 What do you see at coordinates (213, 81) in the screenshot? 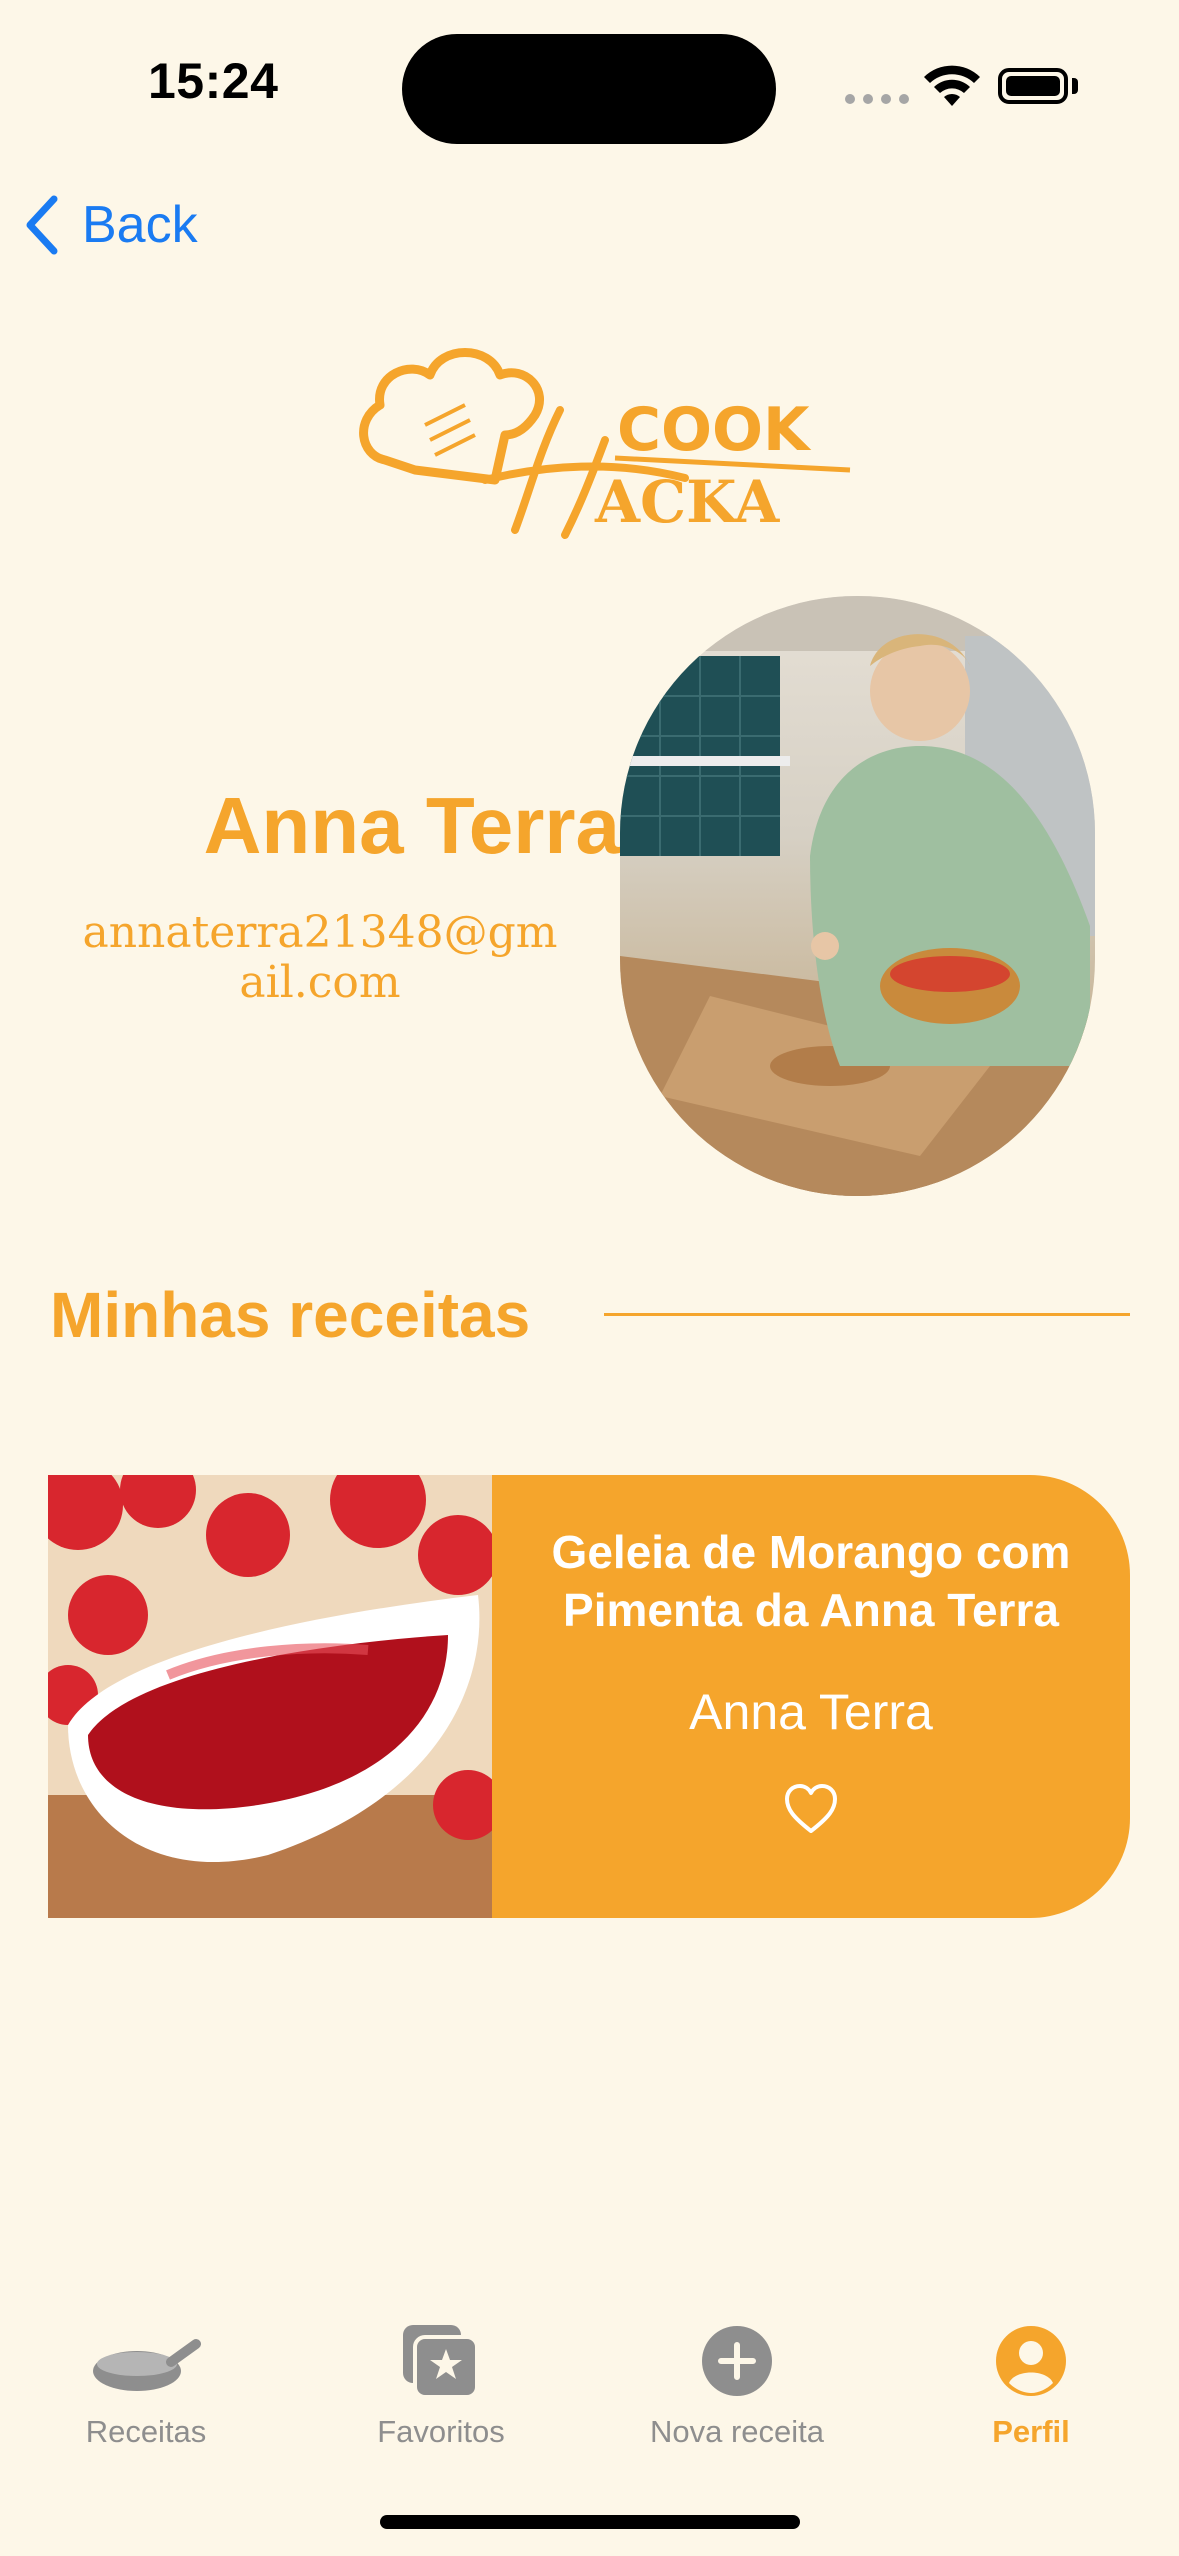
I see `status-time: 15:24` at bounding box center [213, 81].